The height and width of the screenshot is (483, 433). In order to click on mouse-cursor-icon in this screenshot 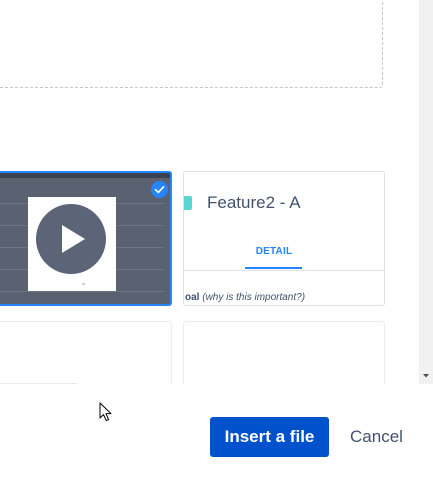, I will do `click(105, 412)`.